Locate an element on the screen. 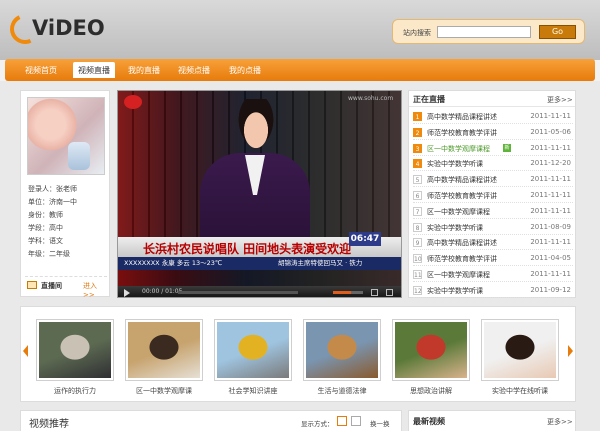 This screenshot has height=431, width=600. live-item-date: 2011-12-20 is located at coordinates (550, 163).